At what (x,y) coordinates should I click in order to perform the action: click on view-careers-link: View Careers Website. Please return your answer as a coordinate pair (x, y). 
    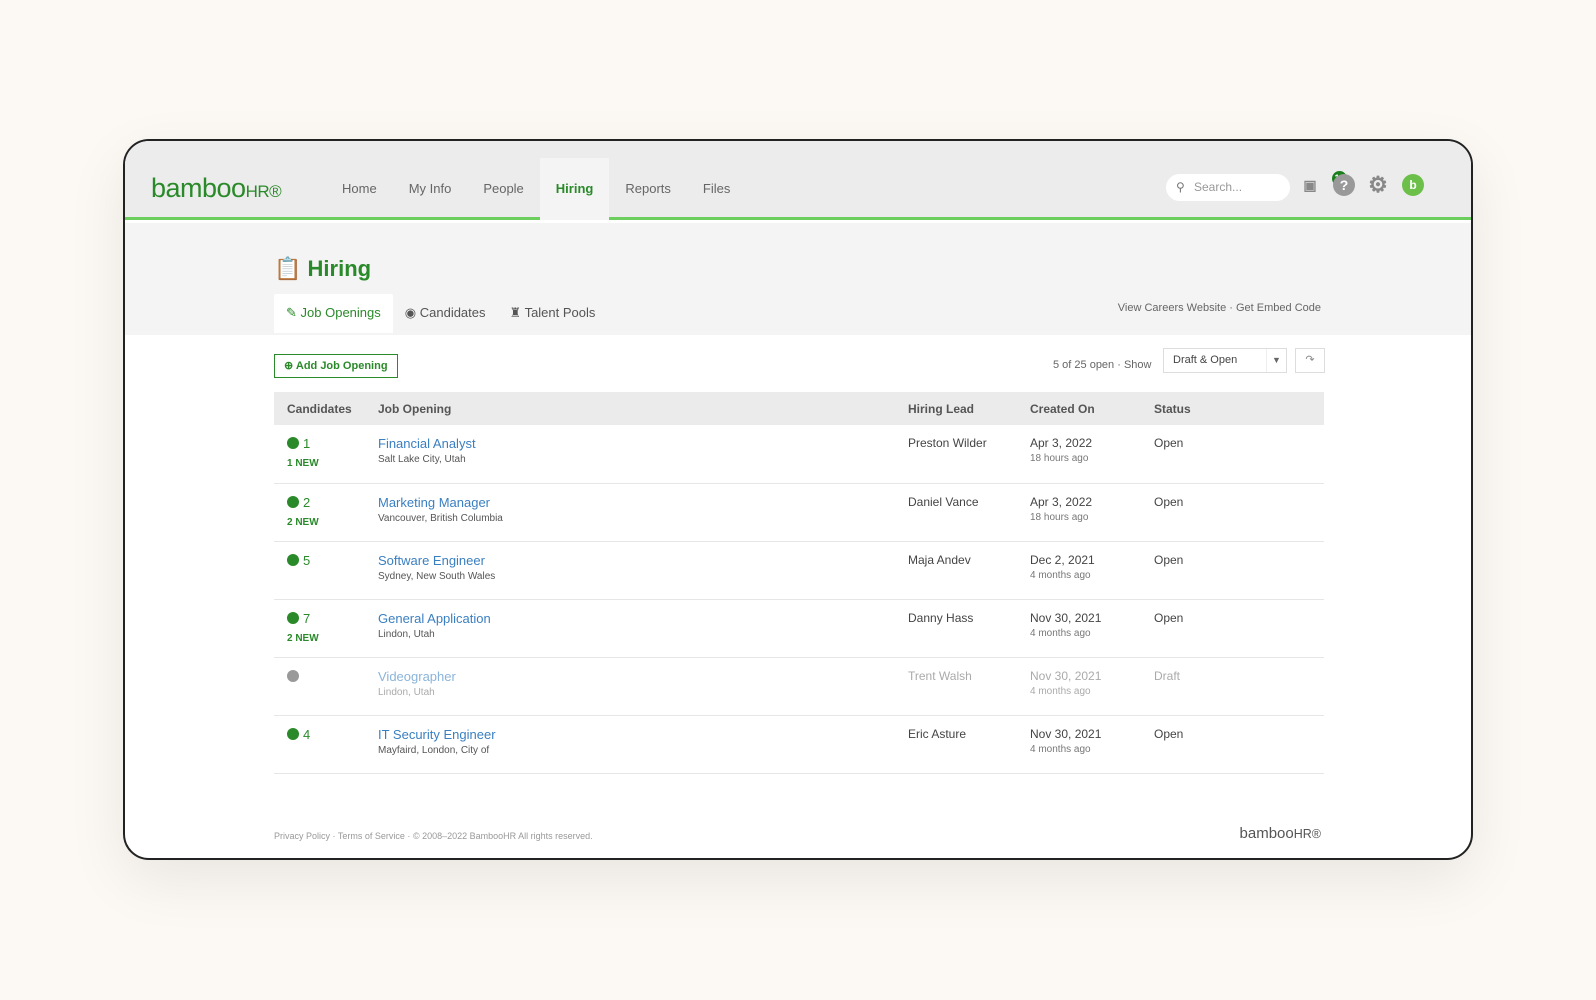
    Looking at the image, I should click on (1172, 308).